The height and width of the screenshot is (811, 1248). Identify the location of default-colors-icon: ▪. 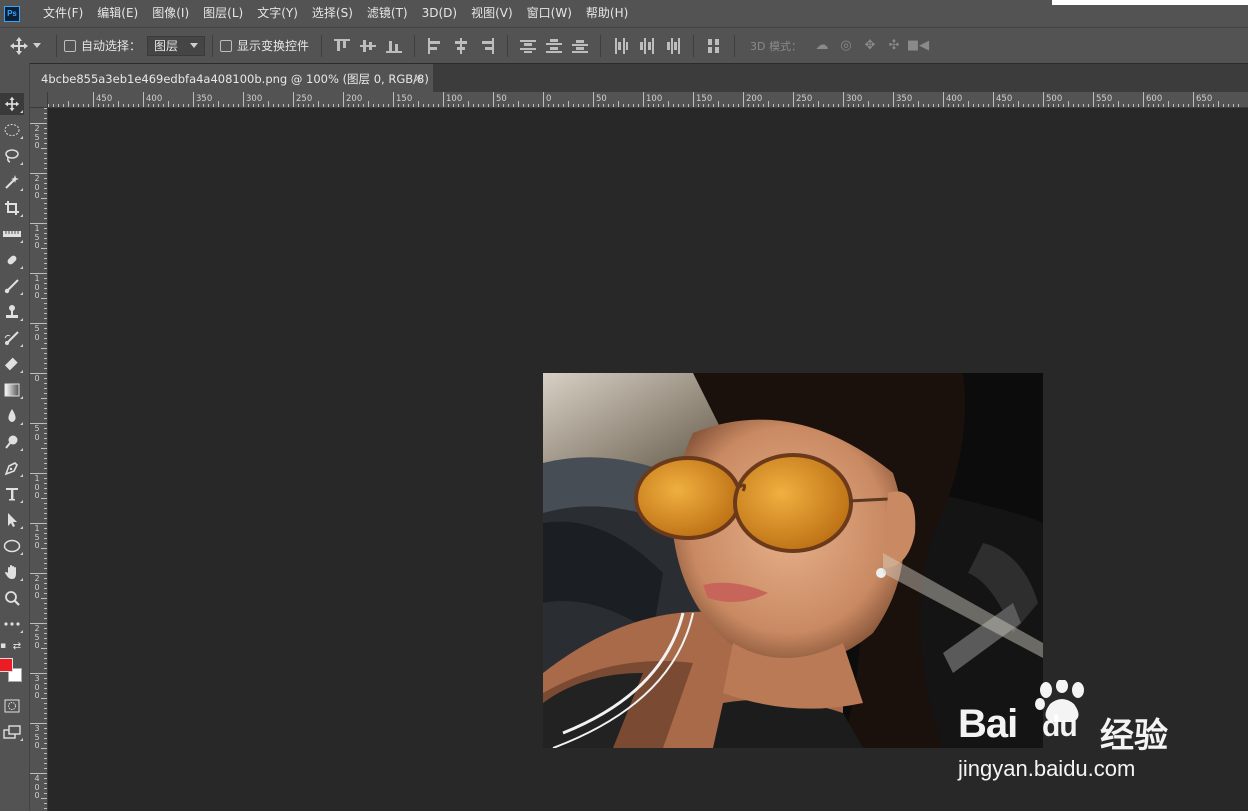
(5, 646).